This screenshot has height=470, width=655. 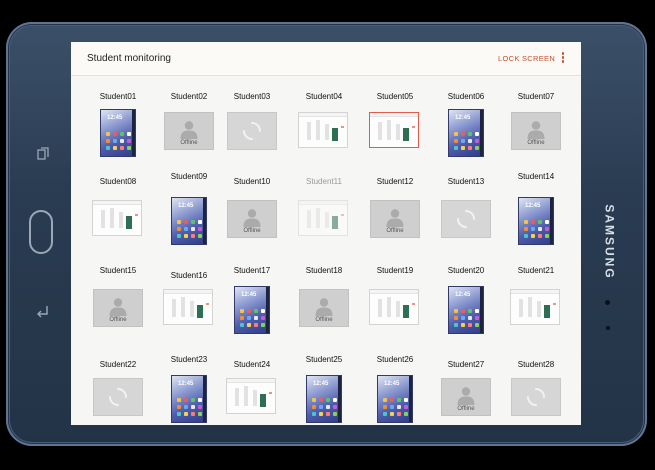 I want to click on student-name: Student06, so click(x=466, y=96).